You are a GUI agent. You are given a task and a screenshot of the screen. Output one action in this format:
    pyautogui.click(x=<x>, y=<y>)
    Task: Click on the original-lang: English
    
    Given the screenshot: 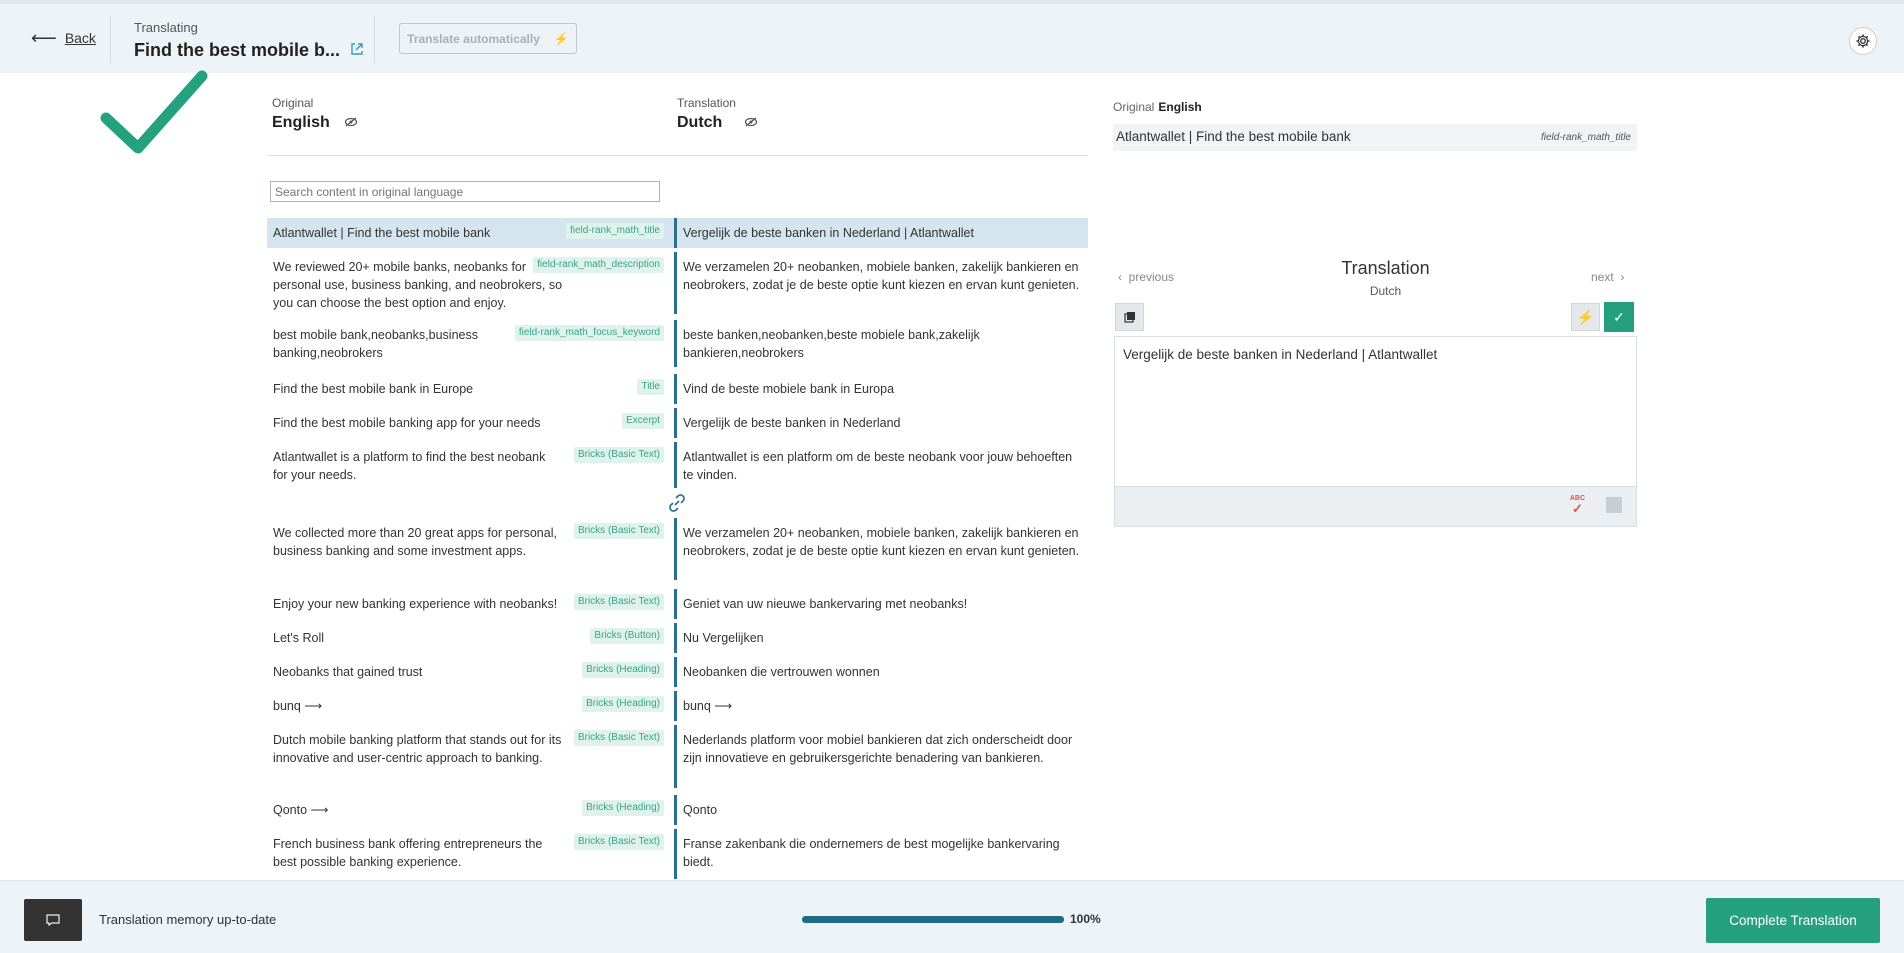 What is the action you would take?
    pyautogui.click(x=315, y=123)
    